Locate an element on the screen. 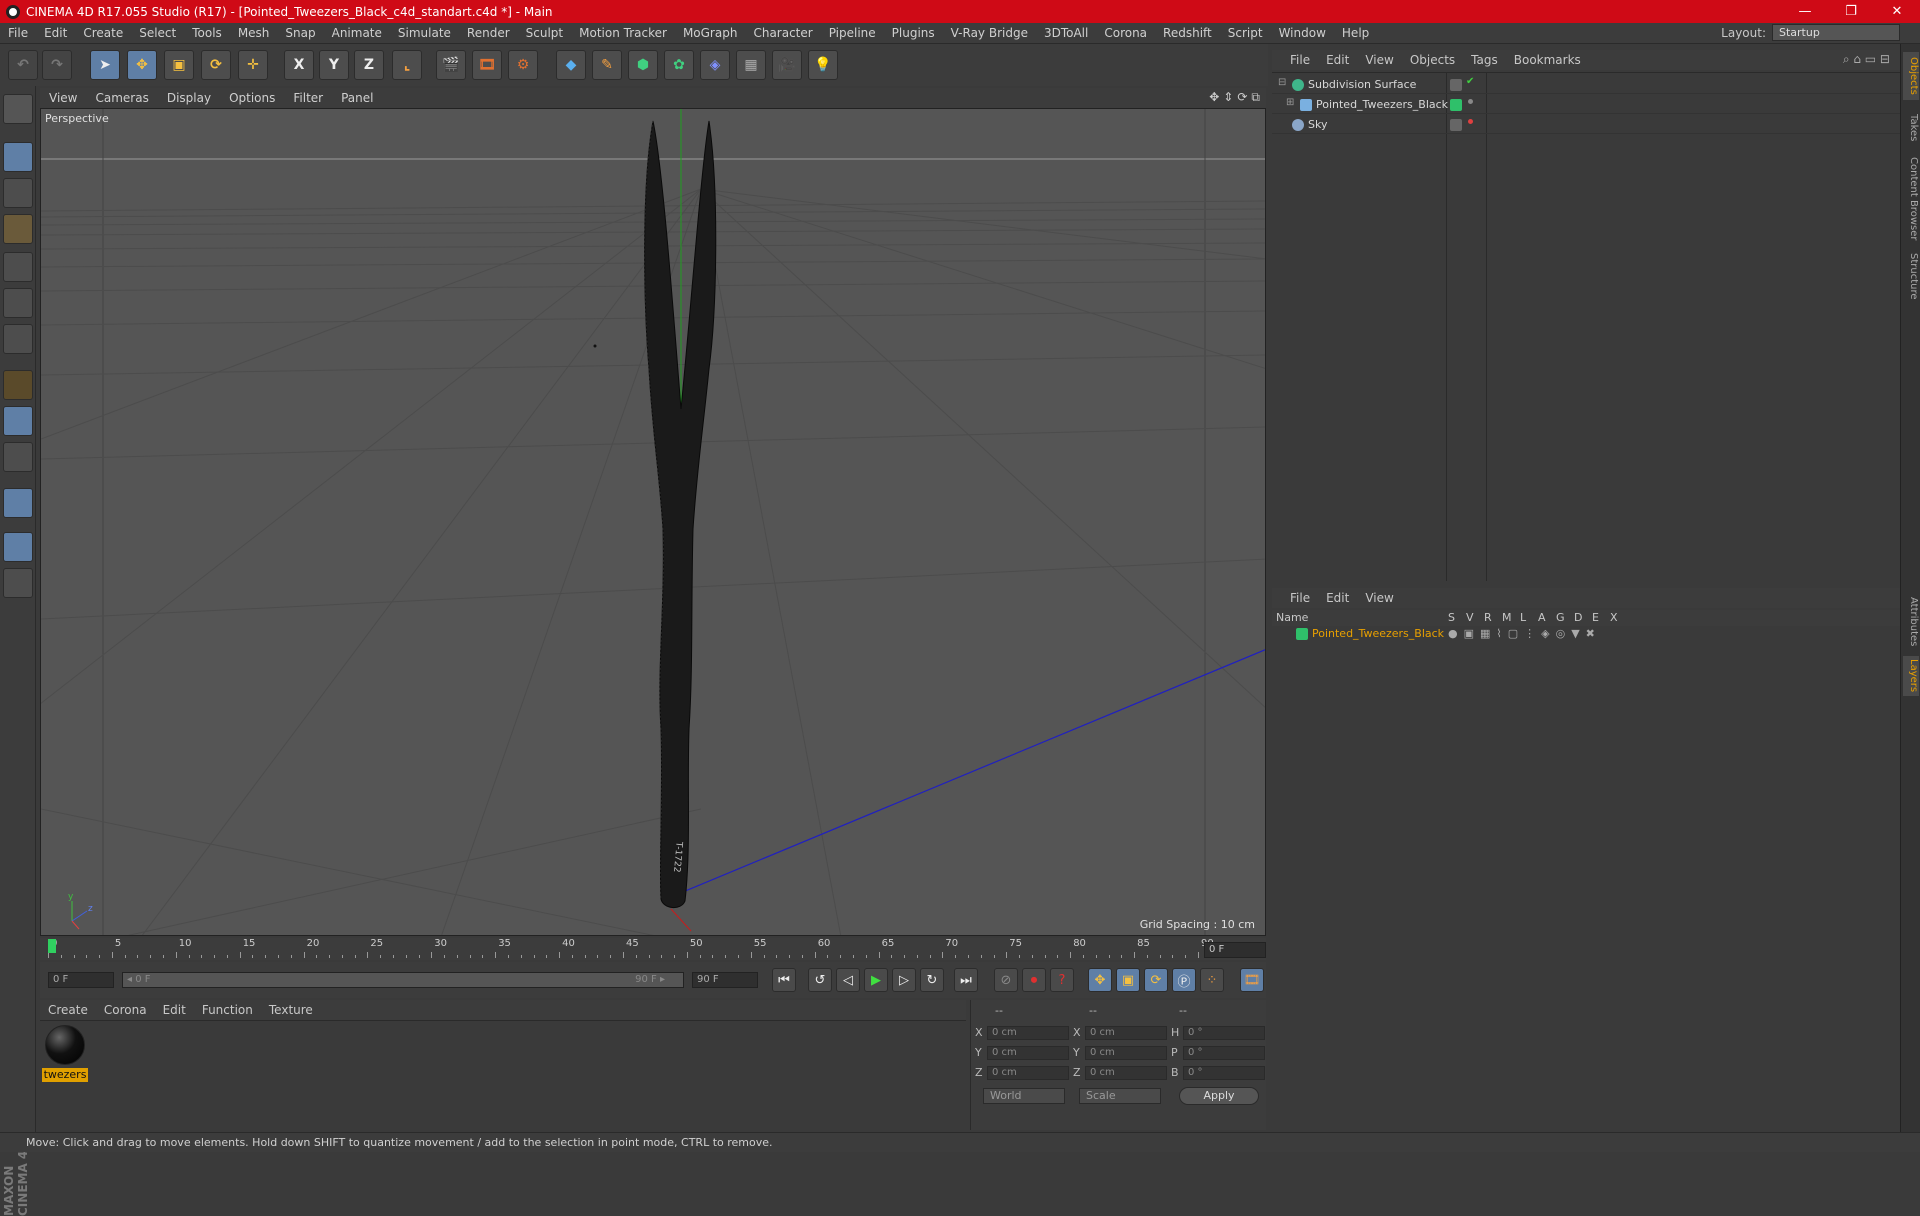 The width and height of the screenshot is (1920, 1216). cube-object-icon: ◆ is located at coordinates (571, 65).